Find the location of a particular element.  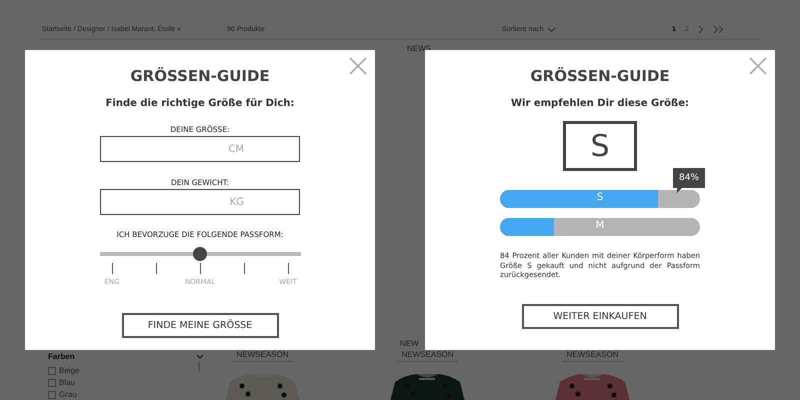

fit-slider is located at coordinates (200, 254).